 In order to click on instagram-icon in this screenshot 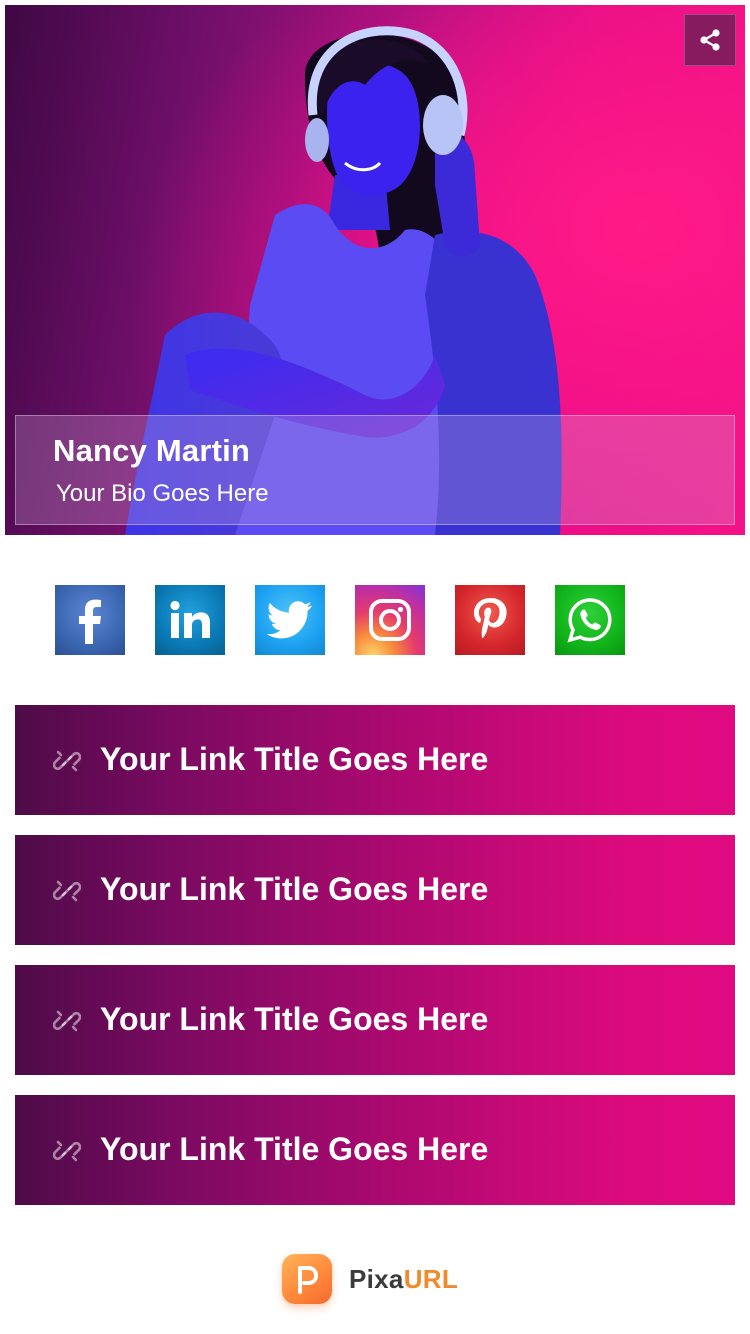, I will do `click(390, 620)`.